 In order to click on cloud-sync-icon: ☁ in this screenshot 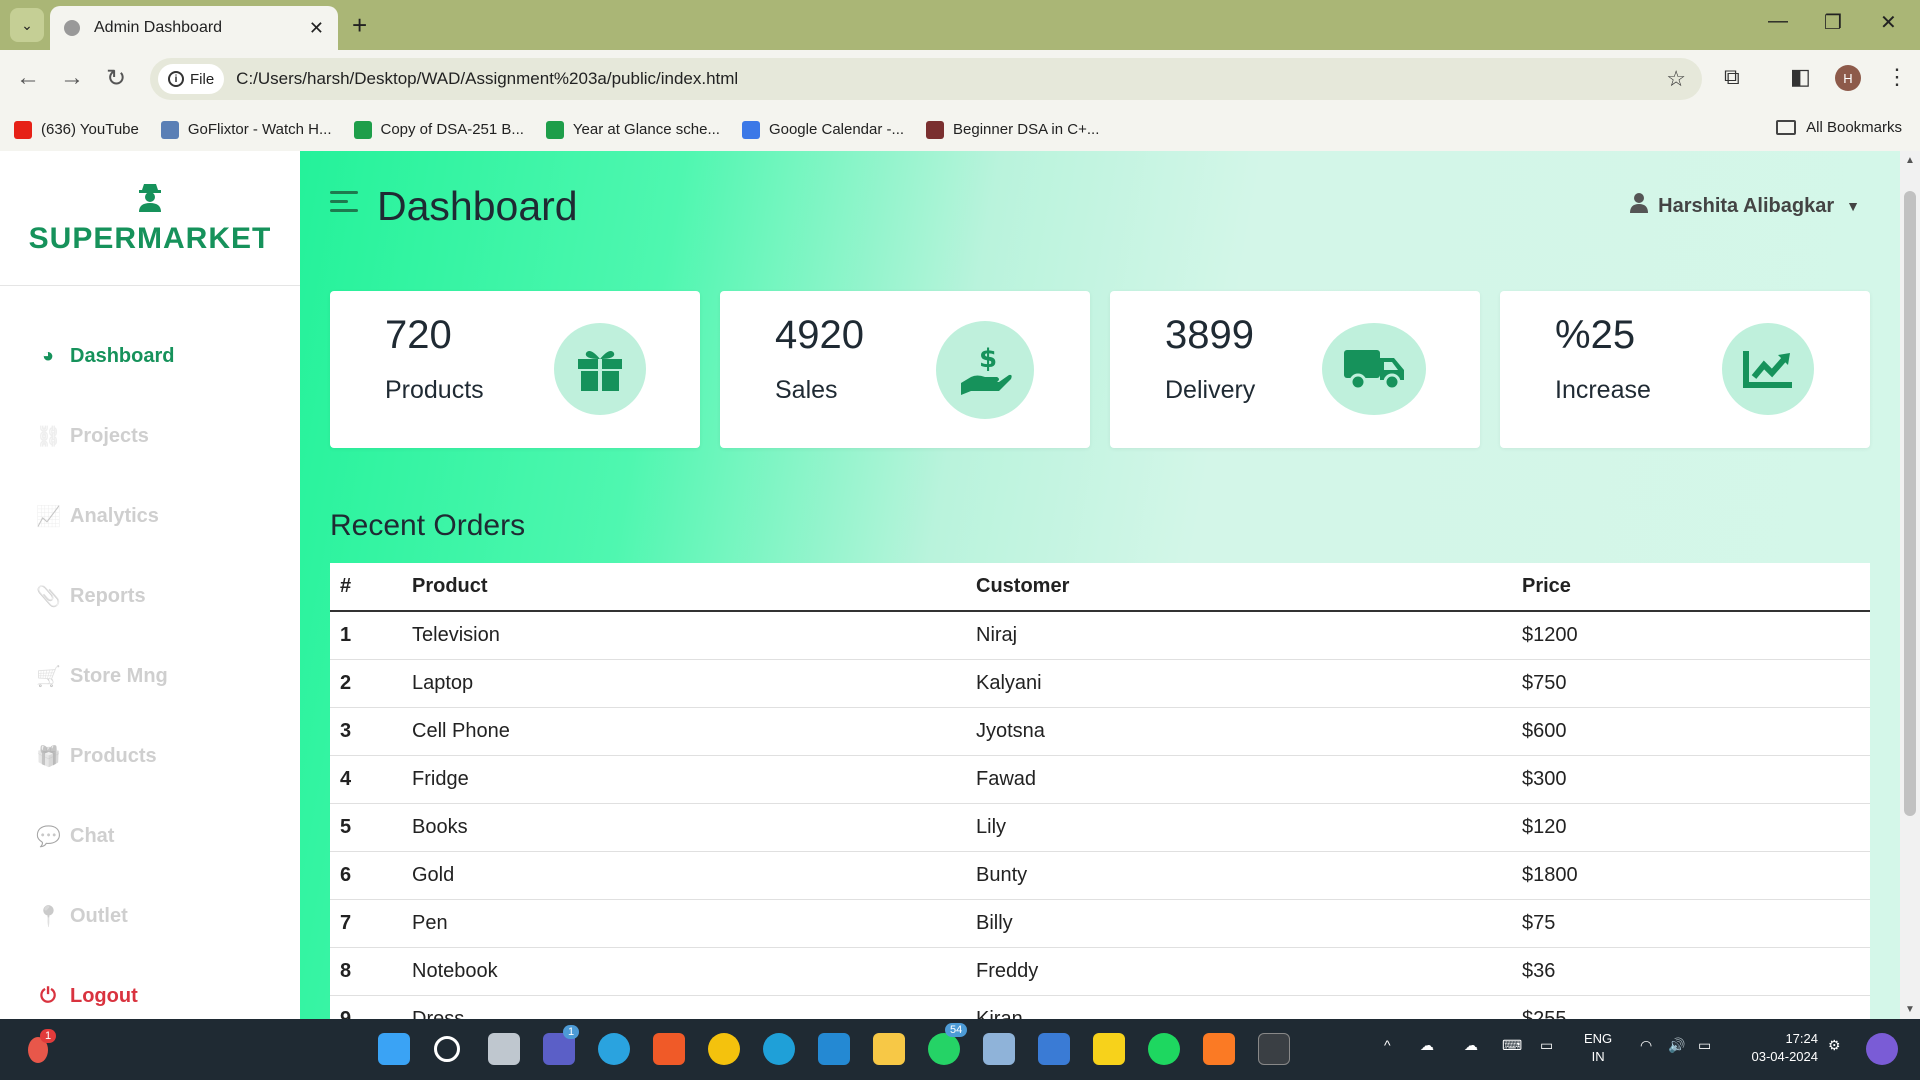, I will do `click(1471, 1045)`.